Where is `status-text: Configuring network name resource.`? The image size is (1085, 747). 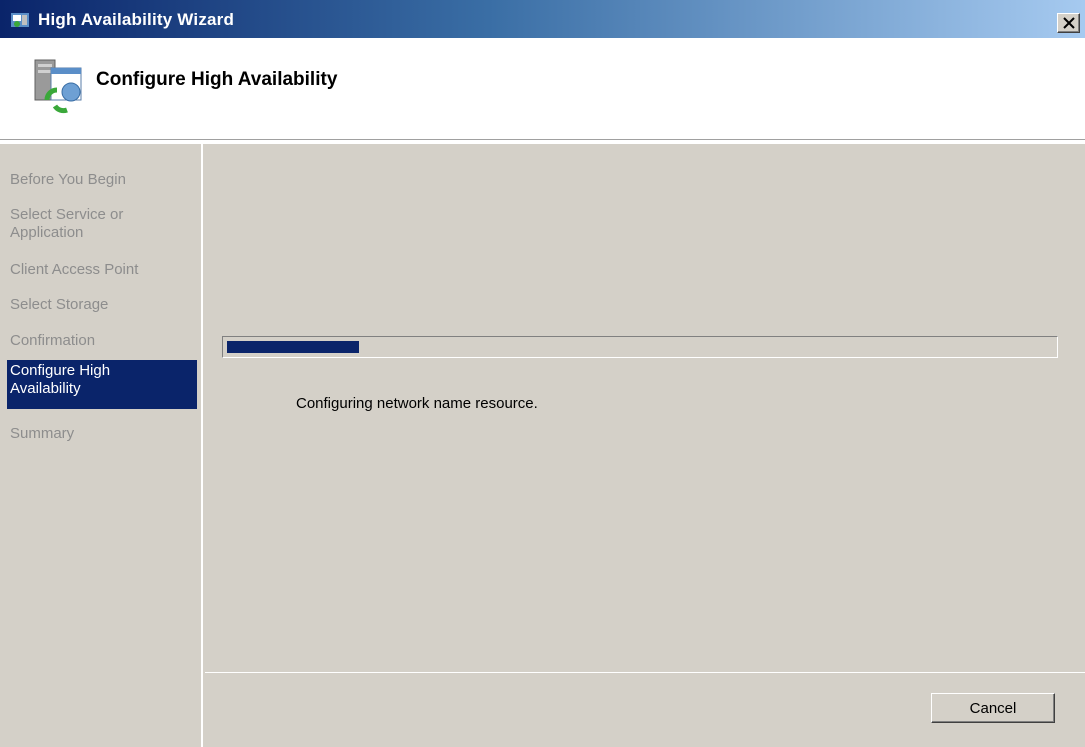 status-text: Configuring network name resource. is located at coordinates (417, 403).